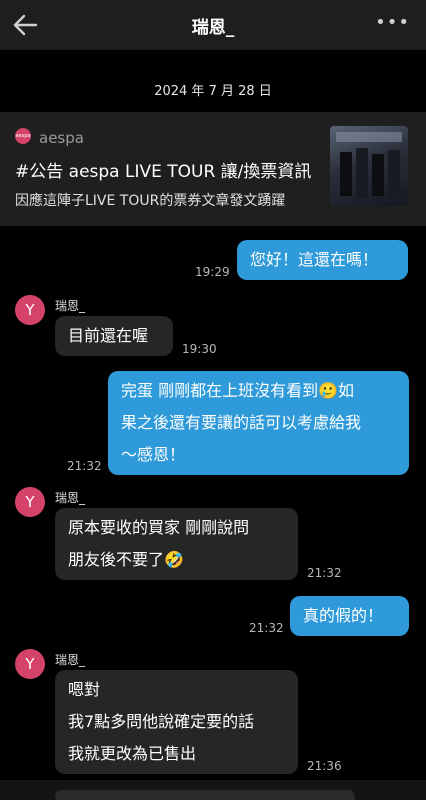 The image size is (426, 800). What do you see at coordinates (153, 454) in the screenshot?
I see `message-text-line: ～感恩！` at bounding box center [153, 454].